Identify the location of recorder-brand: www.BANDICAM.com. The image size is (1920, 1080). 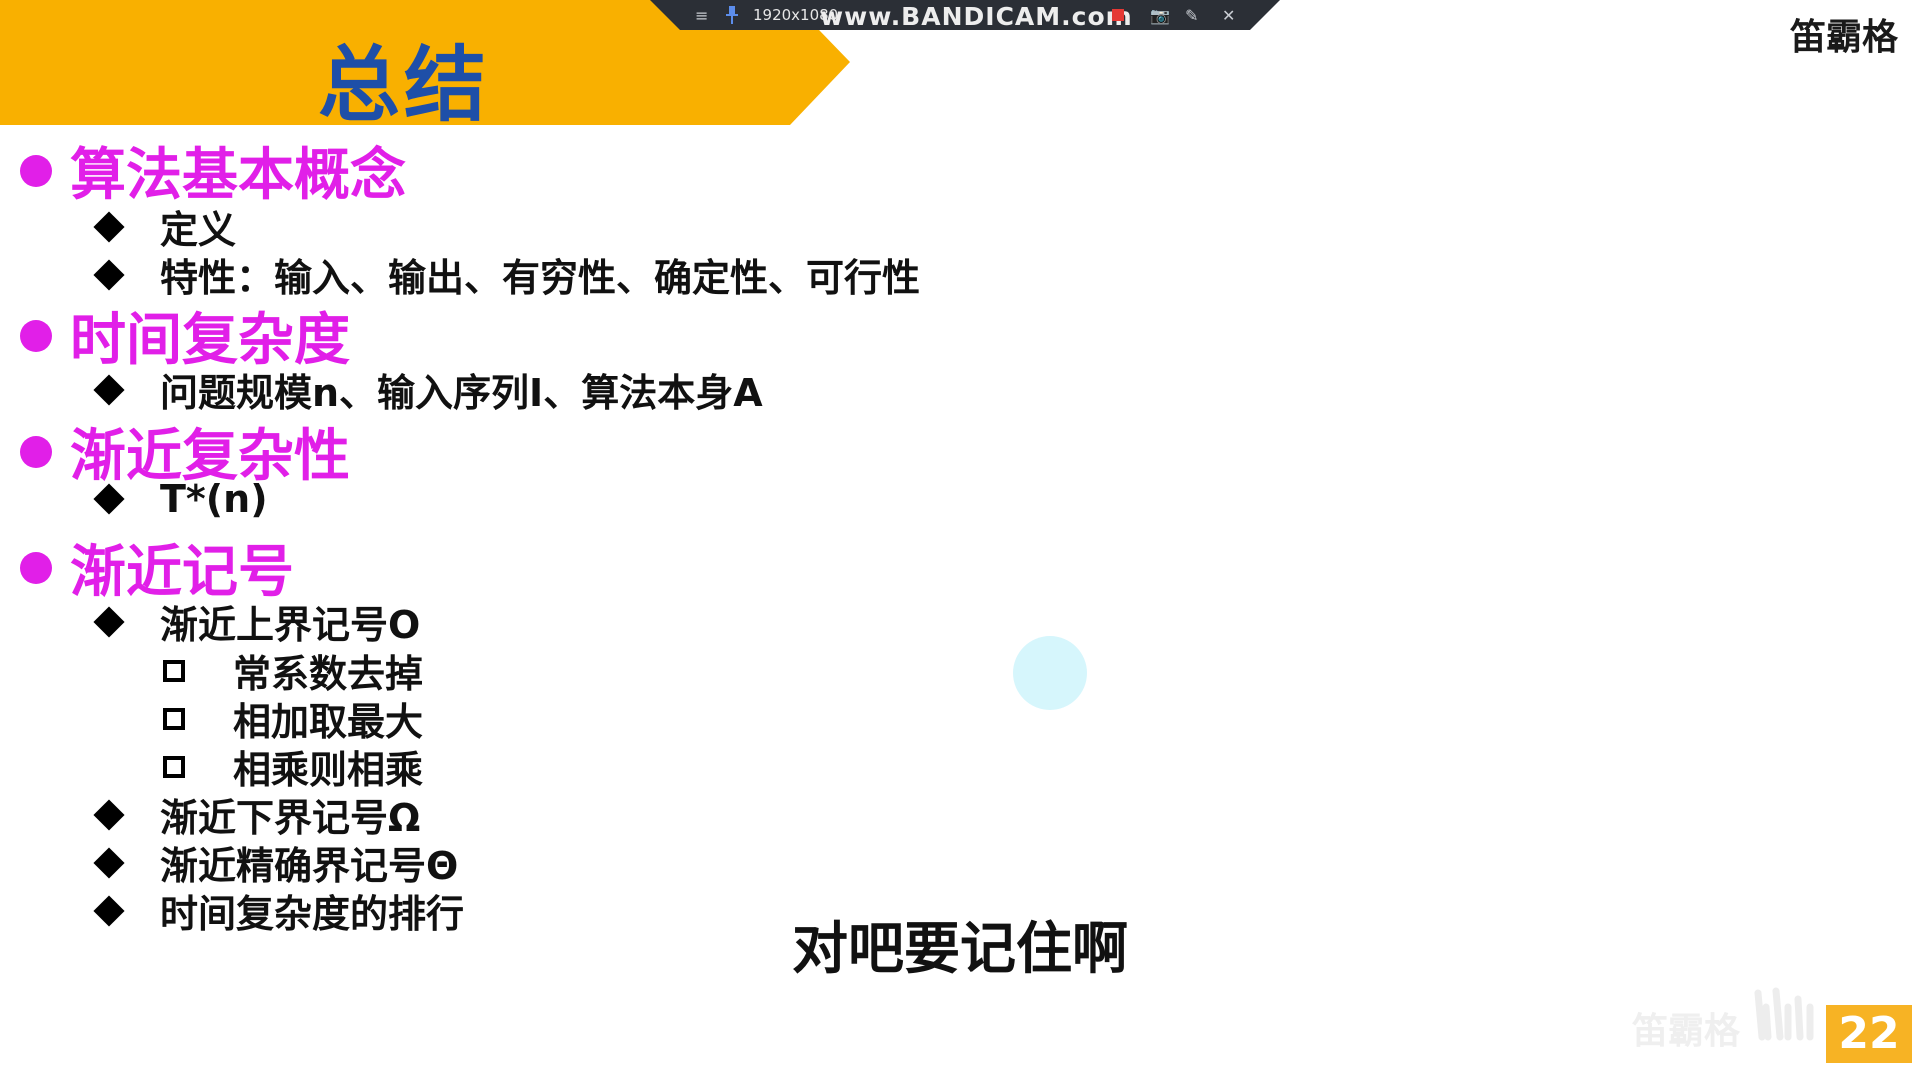
(976, 16).